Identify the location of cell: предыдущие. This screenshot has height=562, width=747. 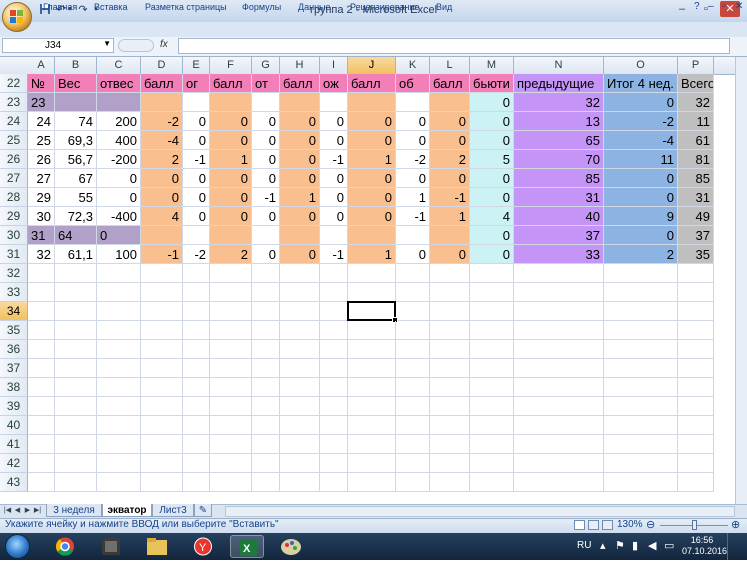
(559, 83).